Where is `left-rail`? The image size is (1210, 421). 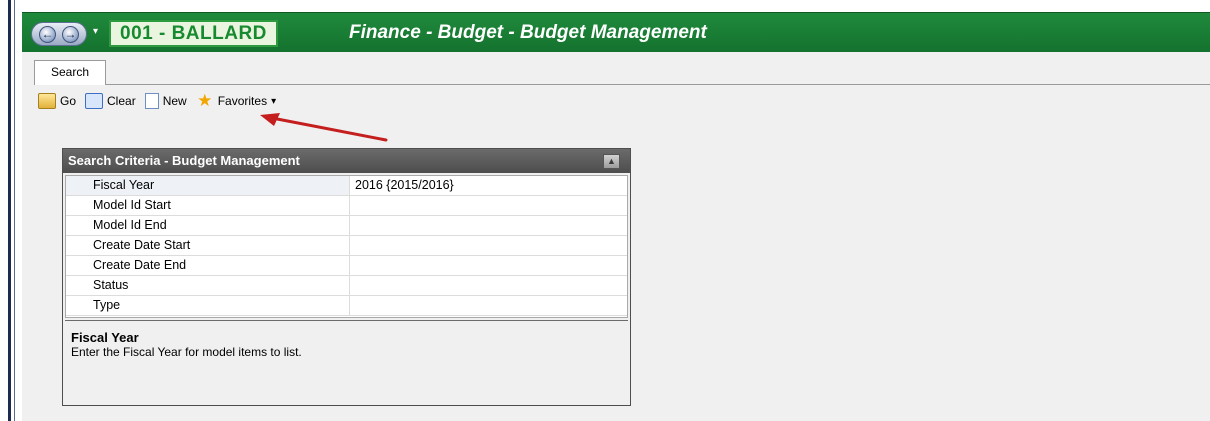
left-rail is located at coordinates (11, 210).